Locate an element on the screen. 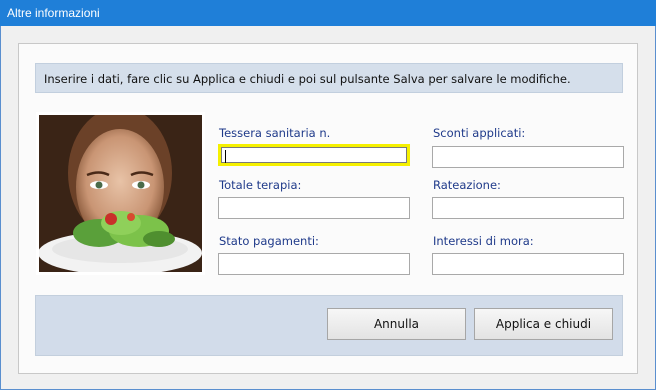 The image size is (656, 390). interessi-di-mora-field is located at coordinates (528, 264).